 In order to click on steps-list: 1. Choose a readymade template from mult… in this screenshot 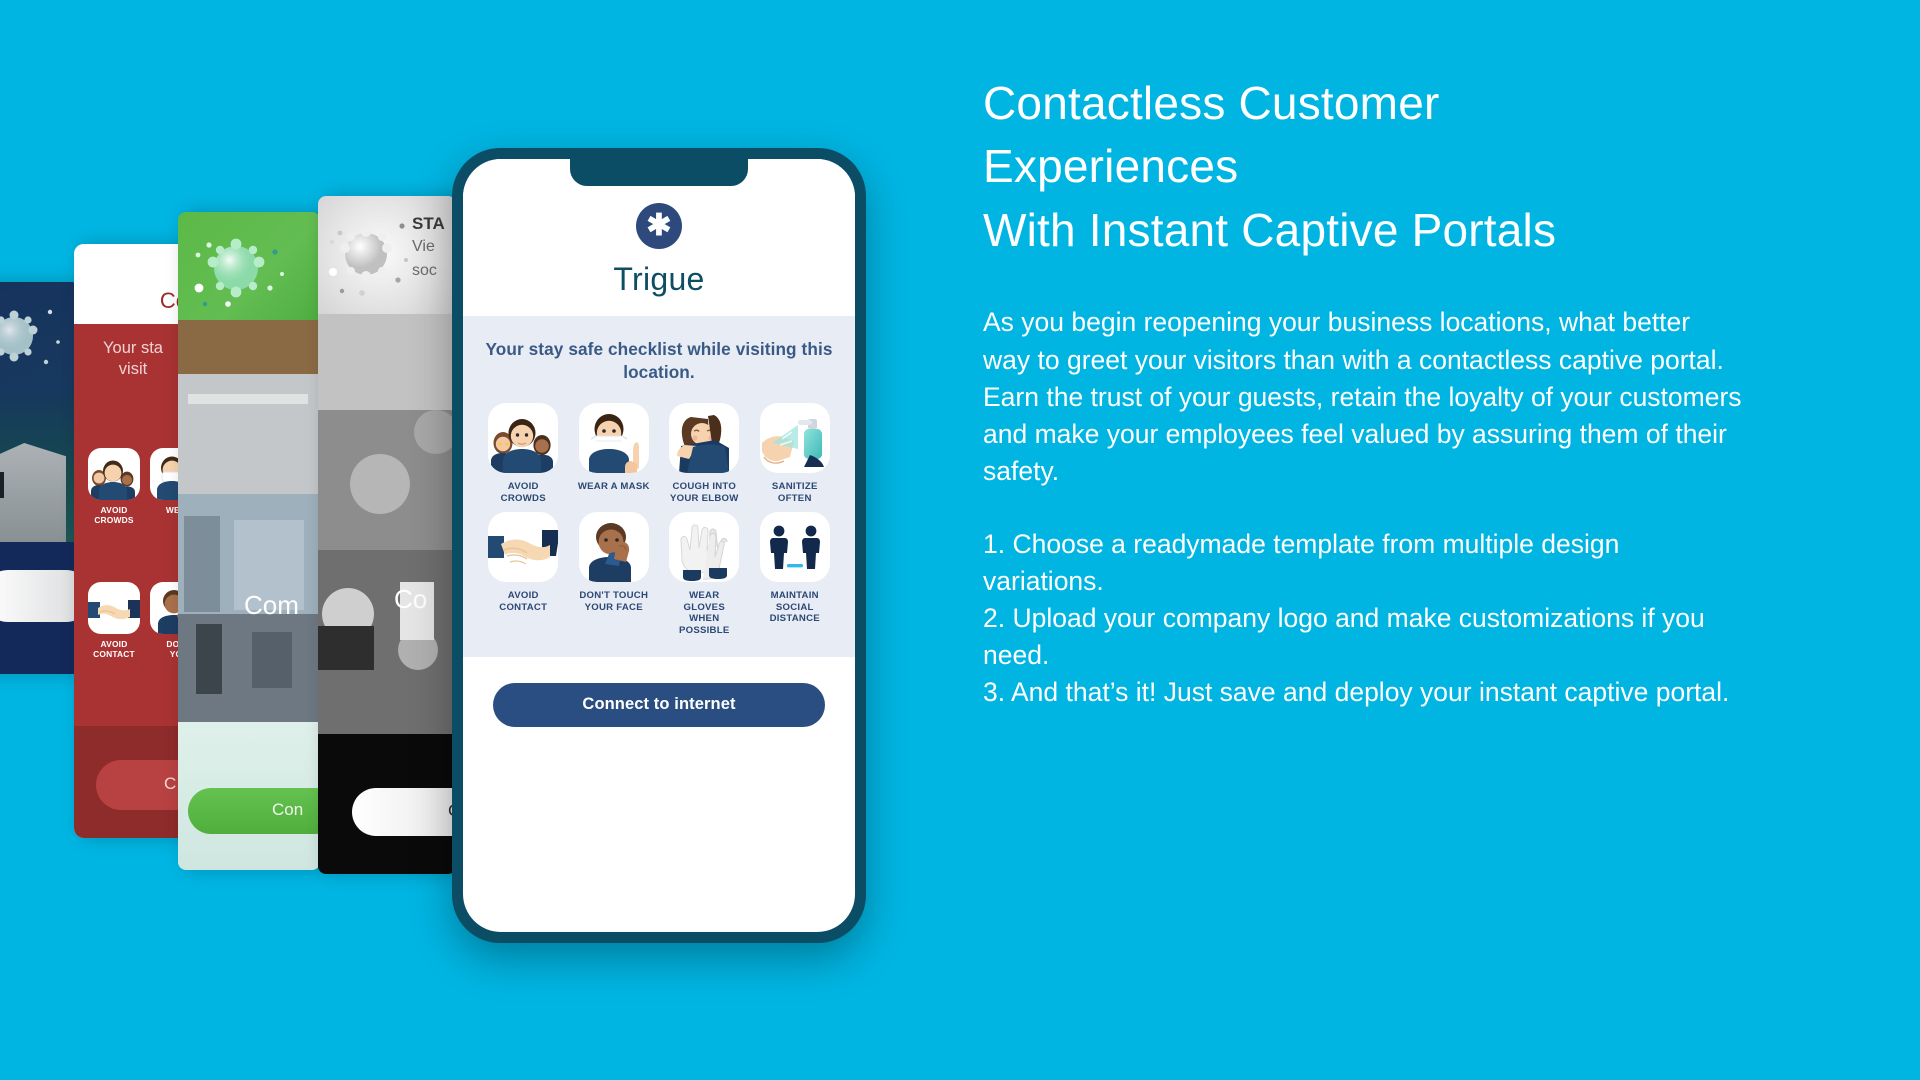, I will do `click(1363, 618)`.